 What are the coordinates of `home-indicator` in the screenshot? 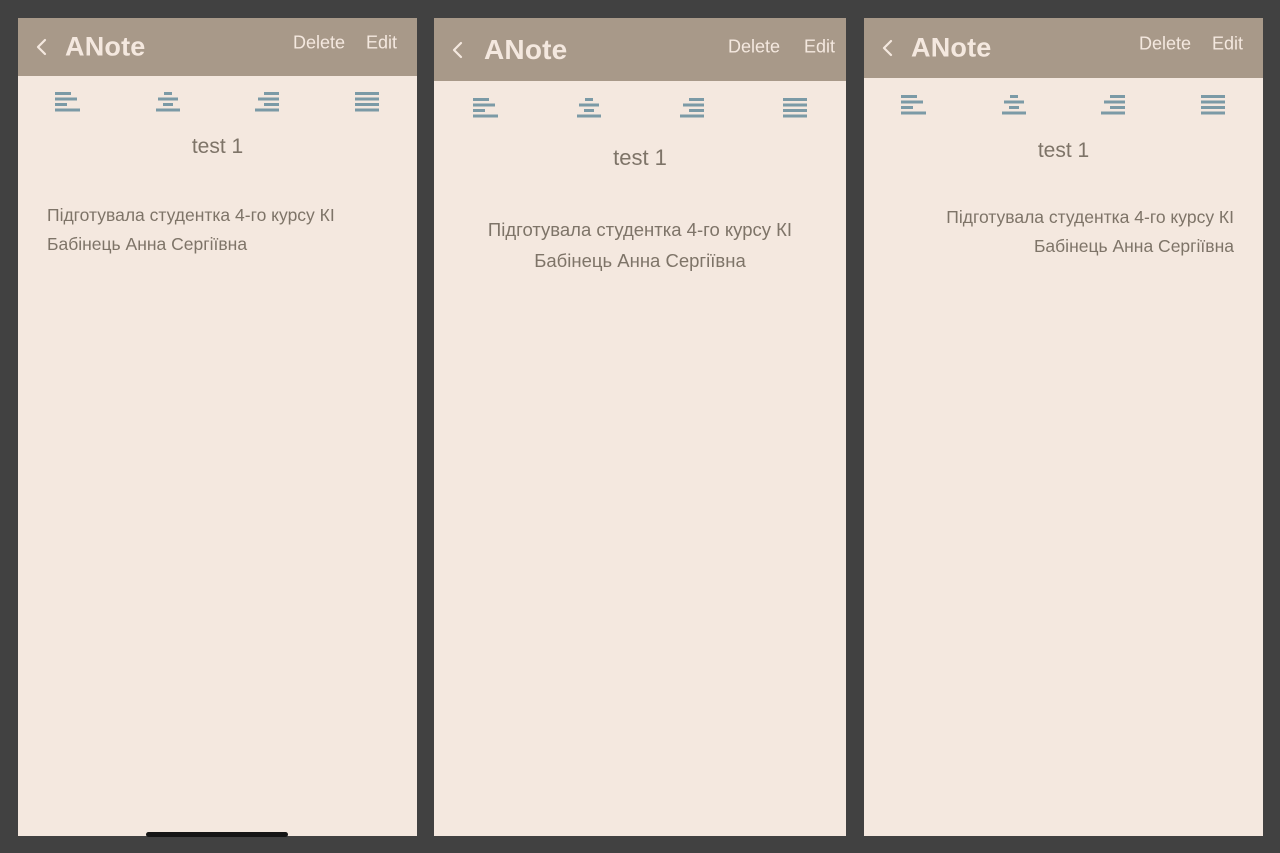 It's located at (217, 834).